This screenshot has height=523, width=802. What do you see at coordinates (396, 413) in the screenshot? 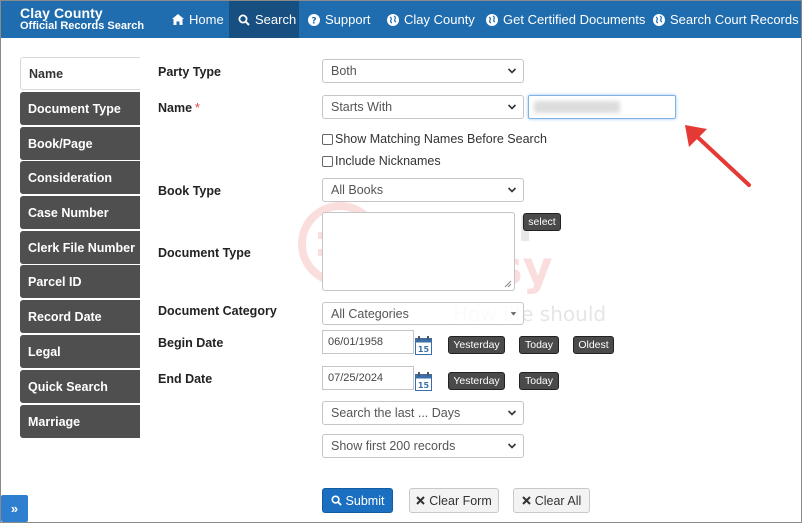
I see `search-last-days-value: Search the last ... Days` at bounding box center [396, 413].